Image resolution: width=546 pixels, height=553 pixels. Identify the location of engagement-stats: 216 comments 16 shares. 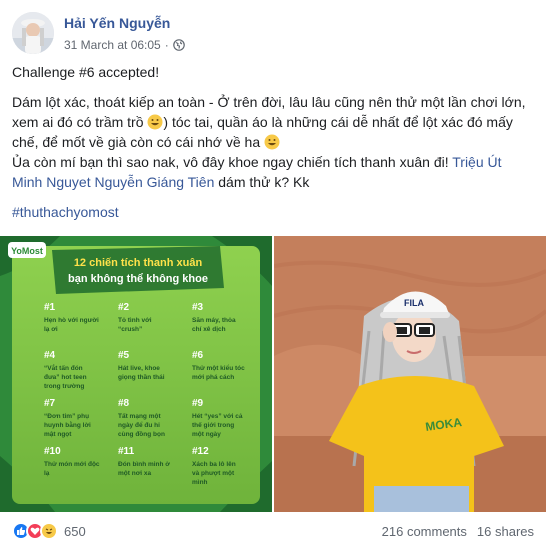
(458, 531).